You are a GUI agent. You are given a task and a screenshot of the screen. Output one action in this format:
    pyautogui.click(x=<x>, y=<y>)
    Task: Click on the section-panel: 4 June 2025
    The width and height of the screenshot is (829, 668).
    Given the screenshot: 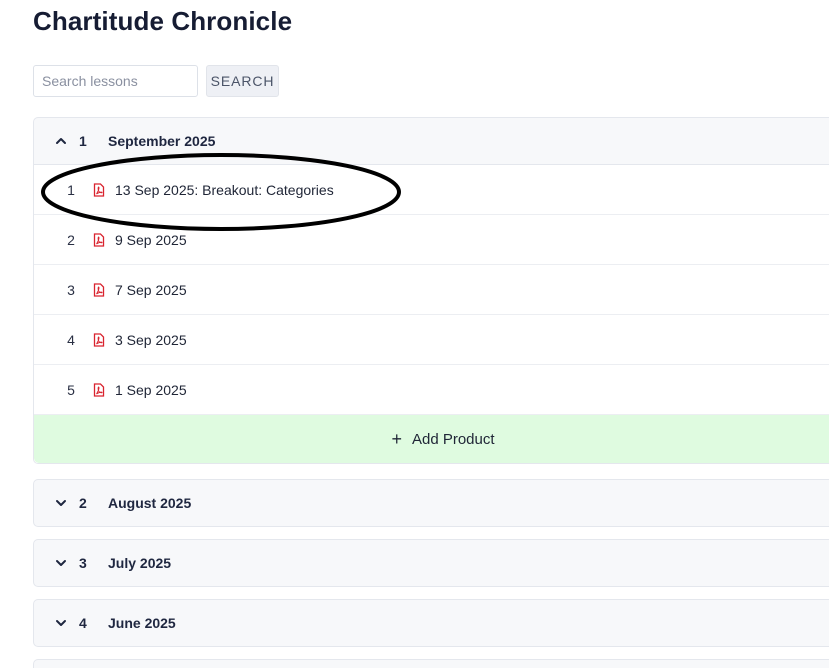 What is the action you would take?
    pyautogui.click(x=431, y=623)
    